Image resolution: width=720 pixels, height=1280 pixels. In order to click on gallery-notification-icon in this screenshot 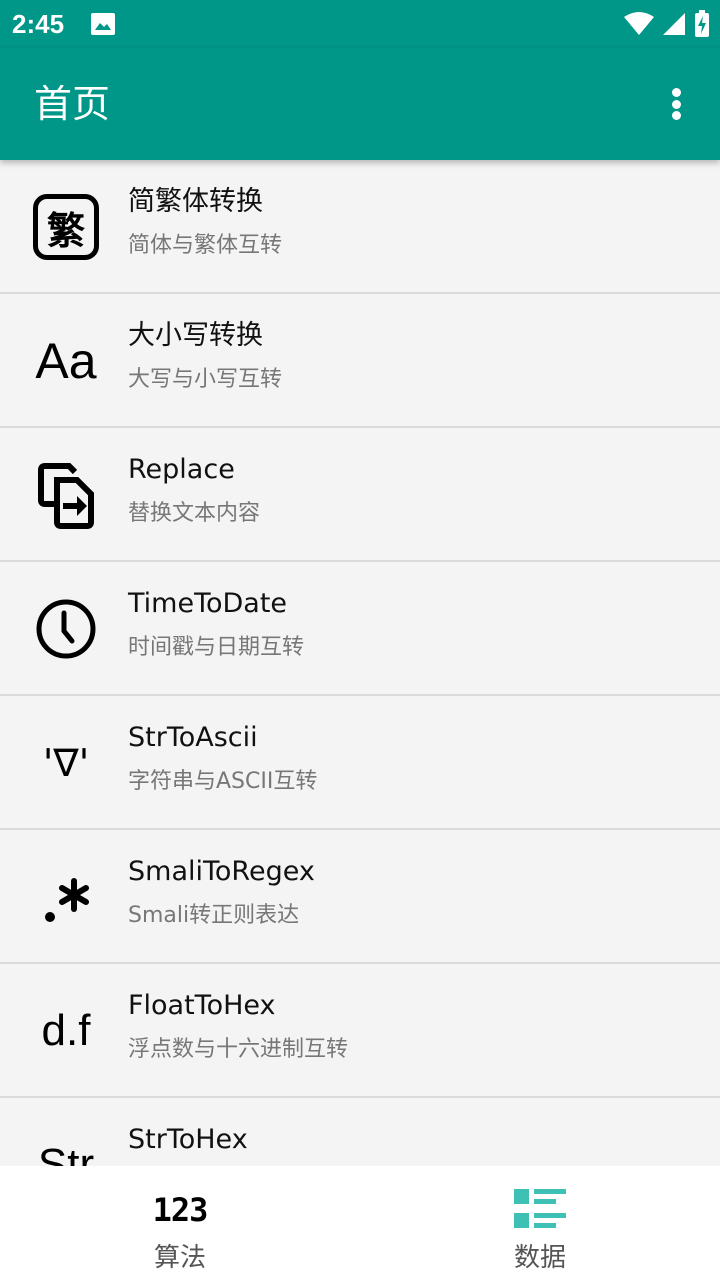, I will do `click(103, 24)`.